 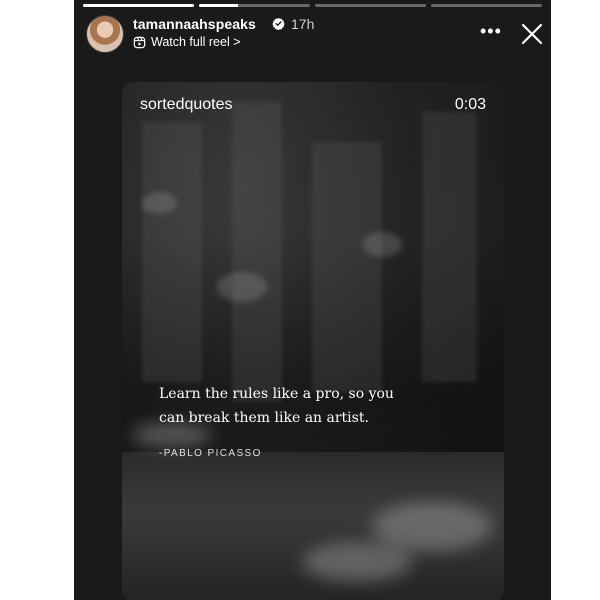 I want to click on watch-full-reel-link: Watch full reel >, so click(x=187, y=42).